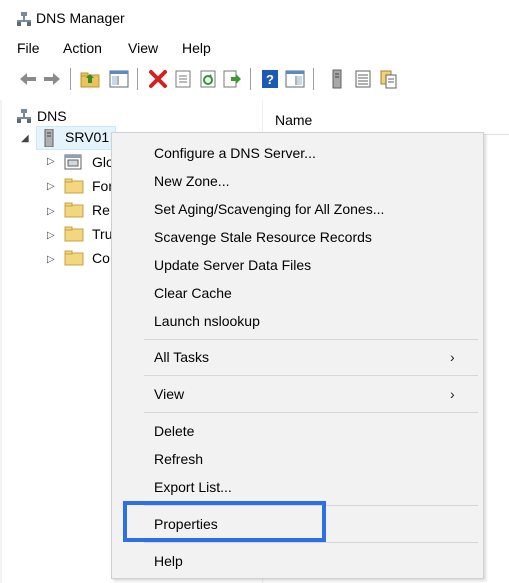 This screenshot has height=583, width=509. What do you see at coordinates (80, 18) in the screenshot?
I see `window-title: DNS Manager` at bounding box center [80, 18].